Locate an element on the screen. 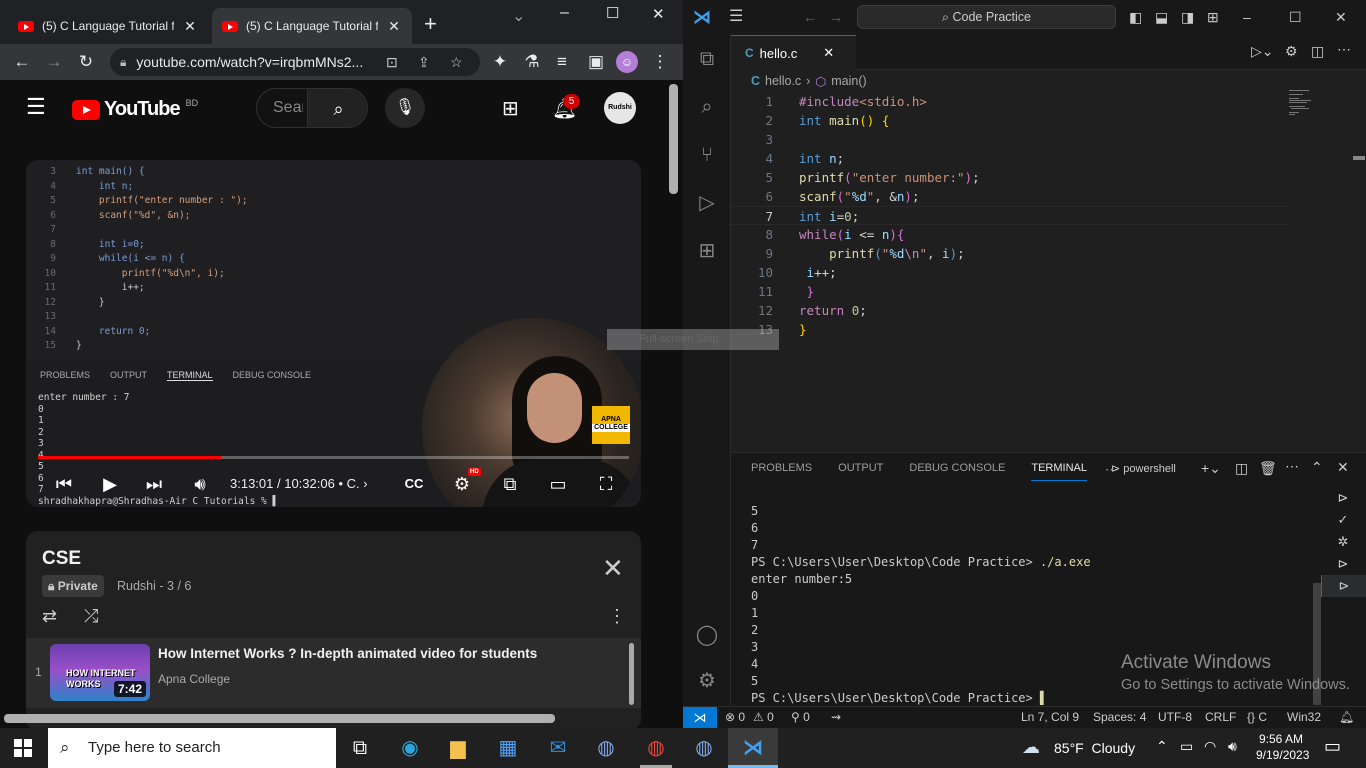  wifi-icon: ◠ is located at coordinates (1210, 746).